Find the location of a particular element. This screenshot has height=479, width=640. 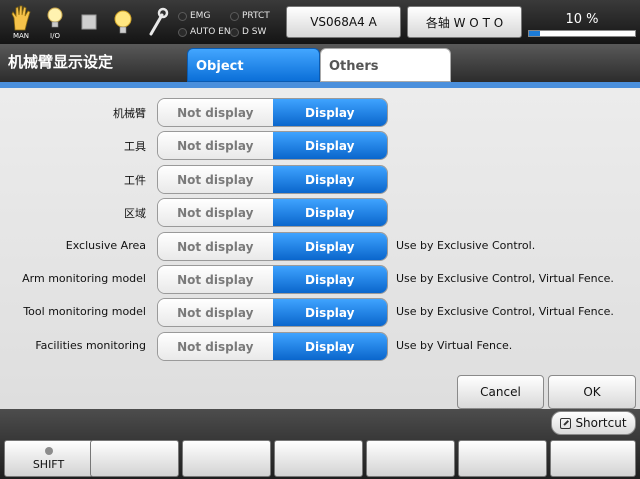

page-title: 机械臂显示设定 is located at coordinates (61, 62).